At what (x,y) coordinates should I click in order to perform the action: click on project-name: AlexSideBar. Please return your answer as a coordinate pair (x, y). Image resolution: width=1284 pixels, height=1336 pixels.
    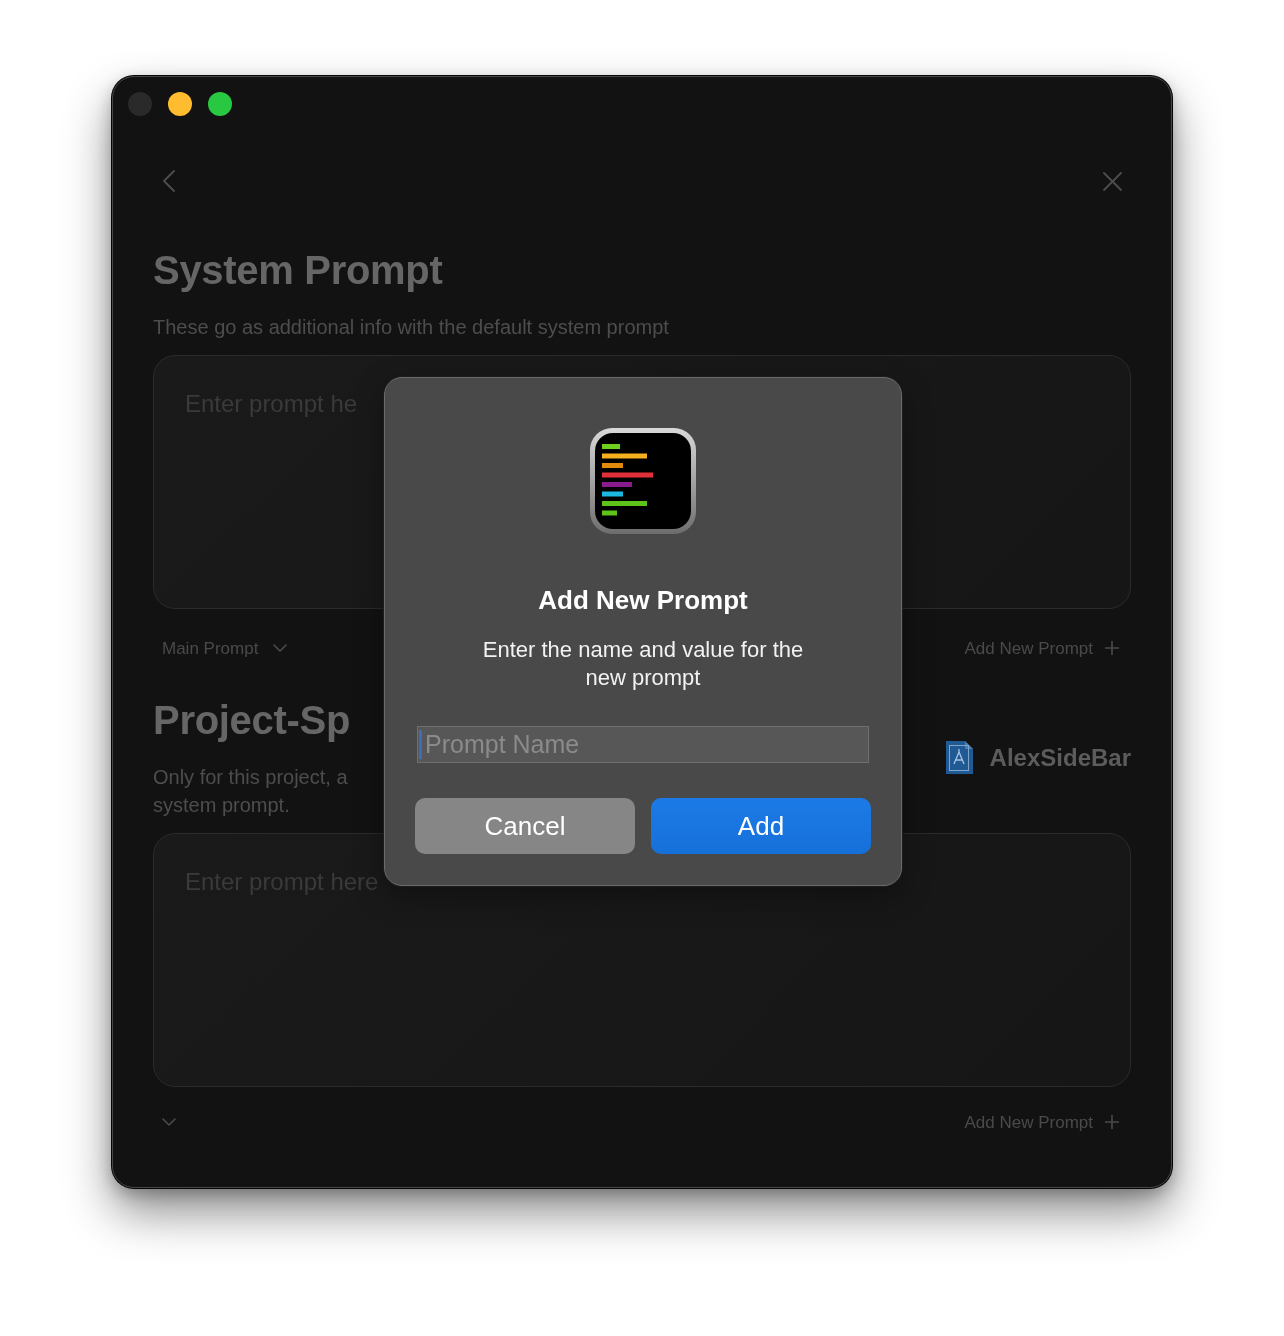
    Looking at the image, I should click on (1060, 757).